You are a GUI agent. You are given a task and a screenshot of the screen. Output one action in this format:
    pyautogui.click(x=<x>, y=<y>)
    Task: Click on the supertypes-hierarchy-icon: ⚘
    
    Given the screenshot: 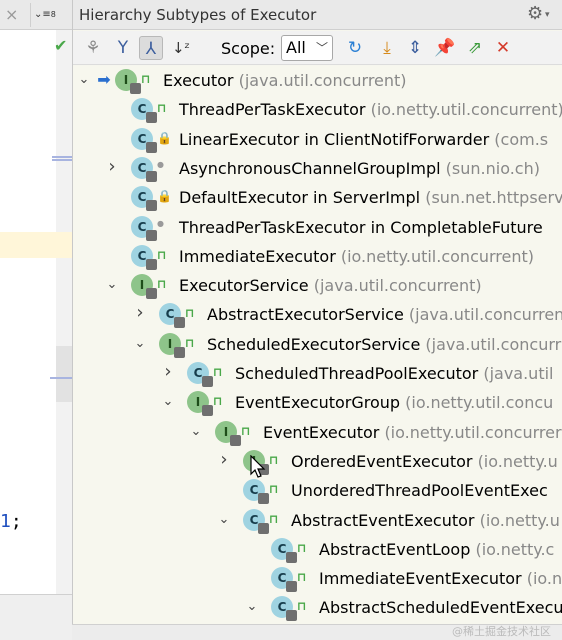 What is the action you would take?
    pyautogui.click(x=93, y=48)
    